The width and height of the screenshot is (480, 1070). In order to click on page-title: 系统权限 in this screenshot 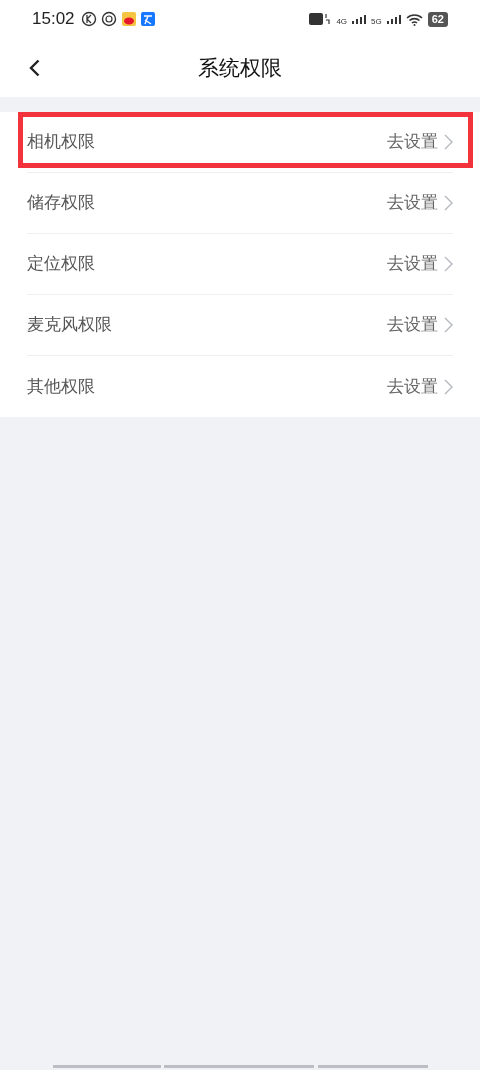, I will do `click(240, 67)`.